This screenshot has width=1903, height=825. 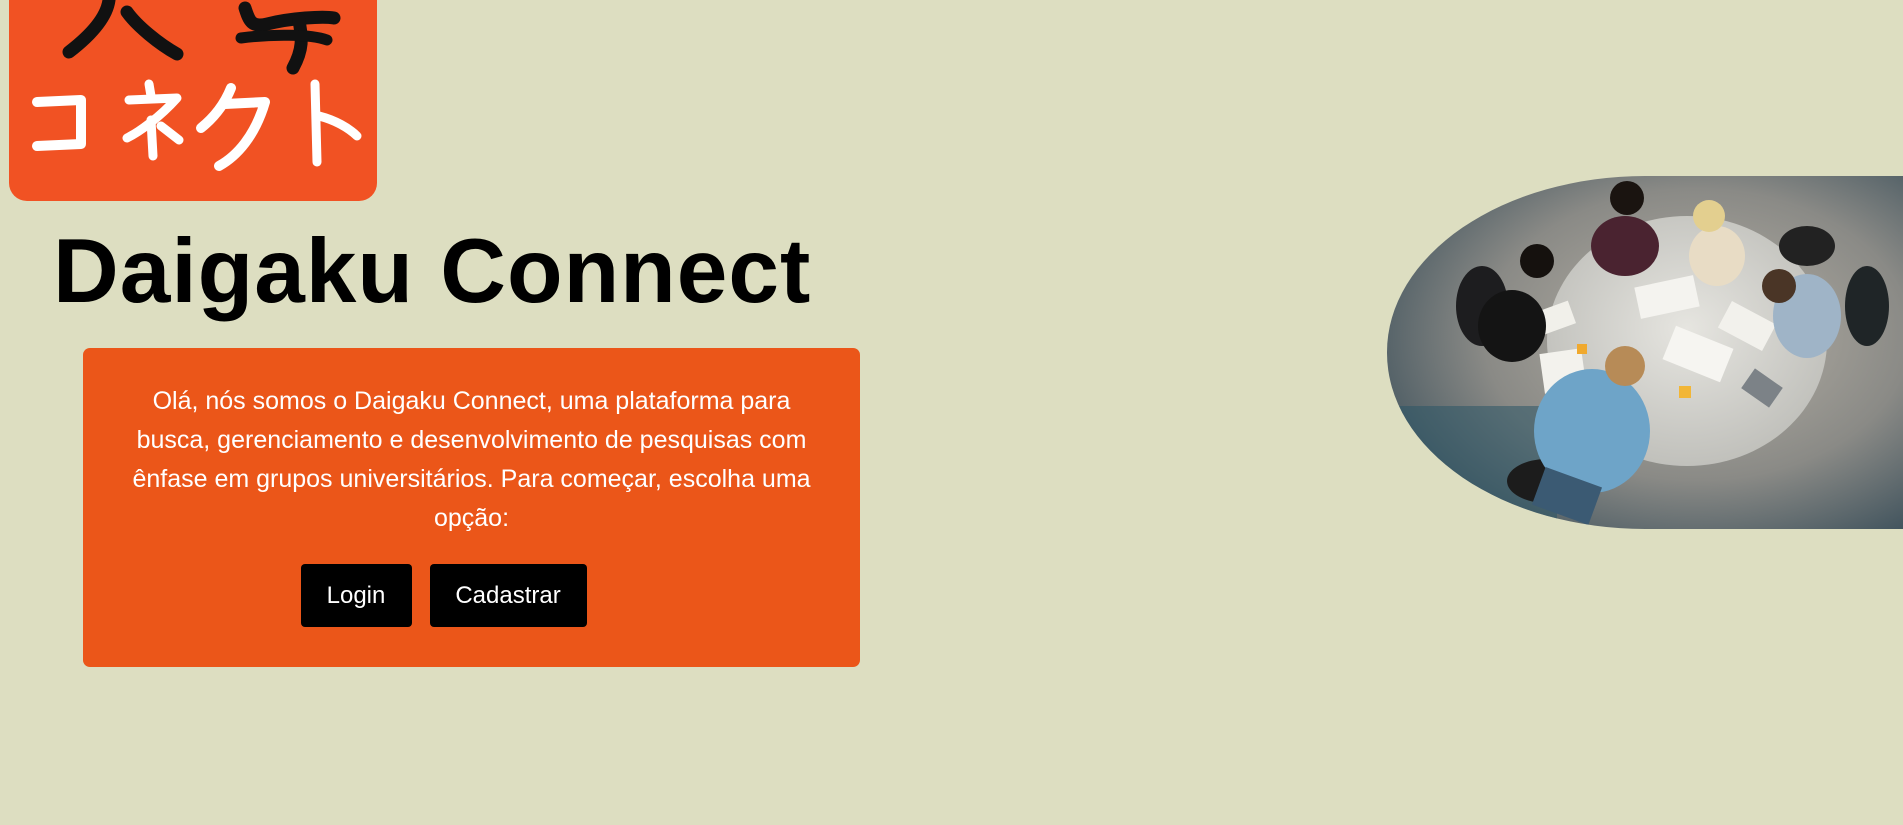 What do you see at coordinates (197, 85) in the screenshot?
I see `logo-glyphs` at bounding box center [197, 85].